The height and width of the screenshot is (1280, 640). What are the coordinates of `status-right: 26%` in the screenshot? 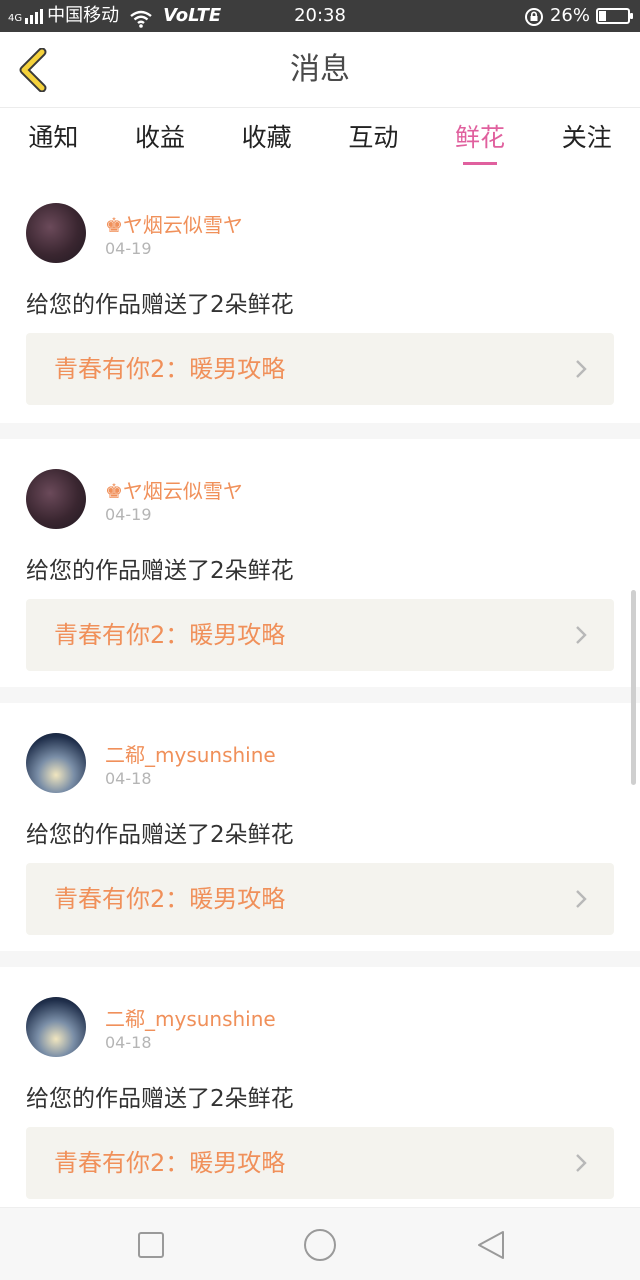 It's located at (578, 16).